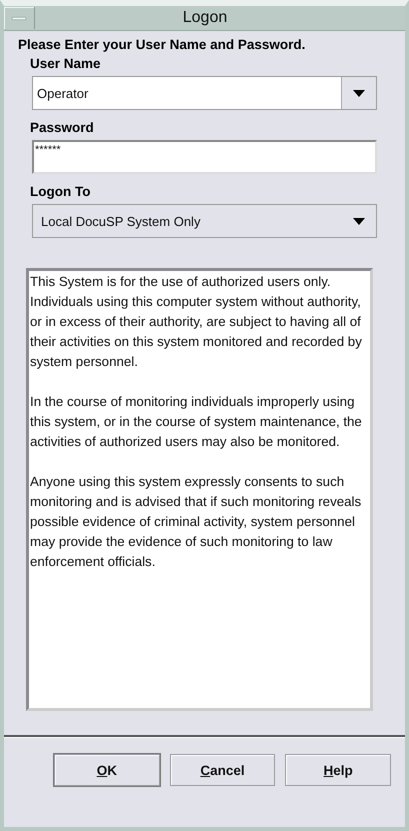 This screenshot has width=409, height=831. What do you see at coordinates (61, 191) in the screenshot?
I see `field-label: Logon To` at bounding box center [61, 191].